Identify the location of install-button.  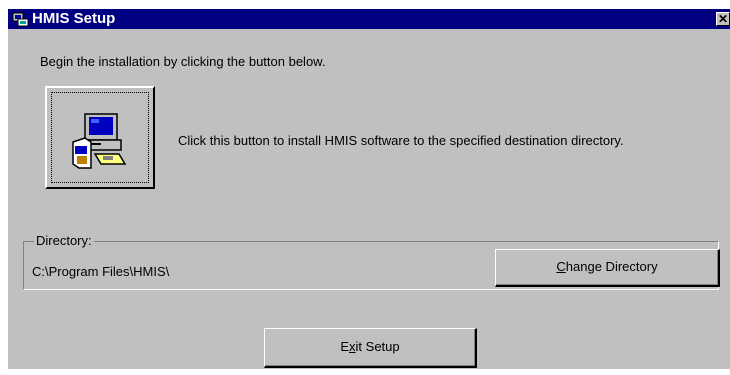
(100, 137).